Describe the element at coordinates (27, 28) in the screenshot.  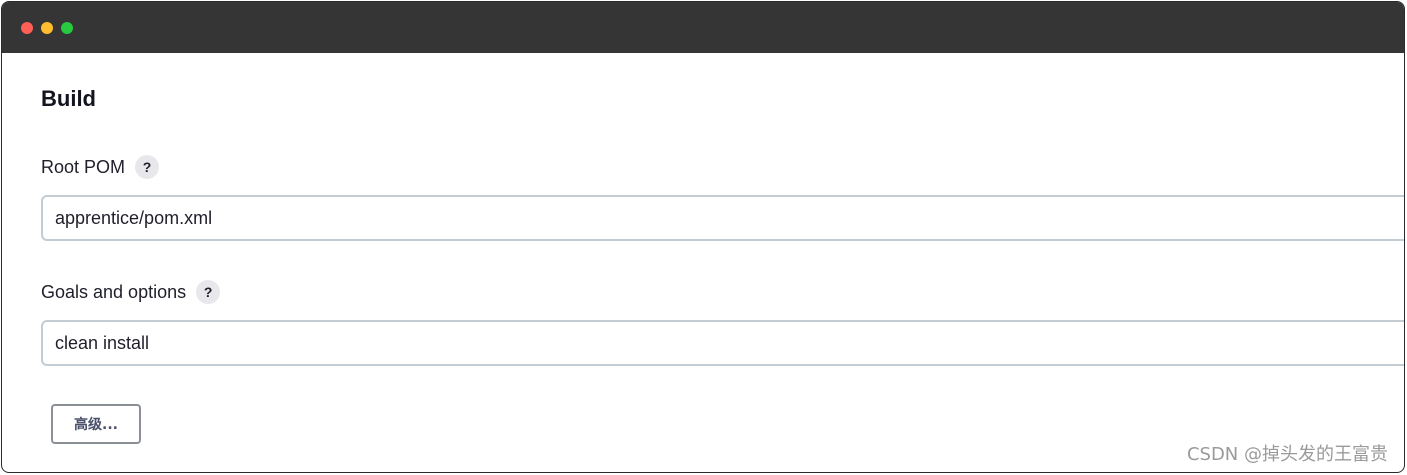
I see `close-window-icon` at that location.